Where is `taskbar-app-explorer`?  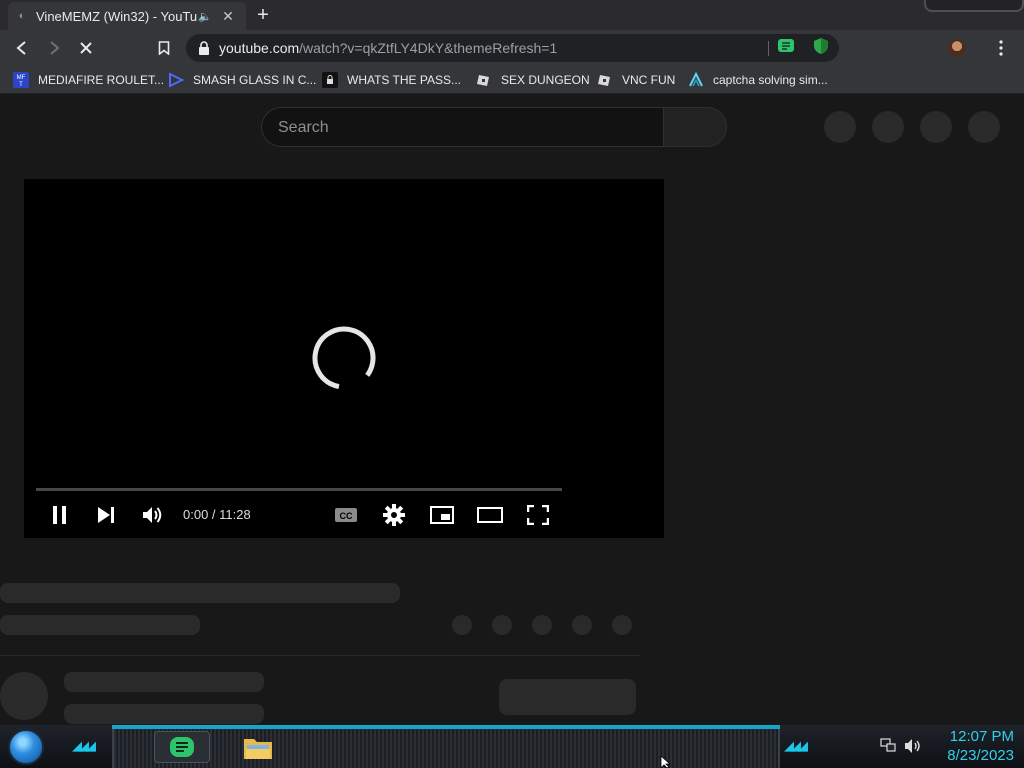 taskbar-app-explorer is located at coordinates (258, 747).